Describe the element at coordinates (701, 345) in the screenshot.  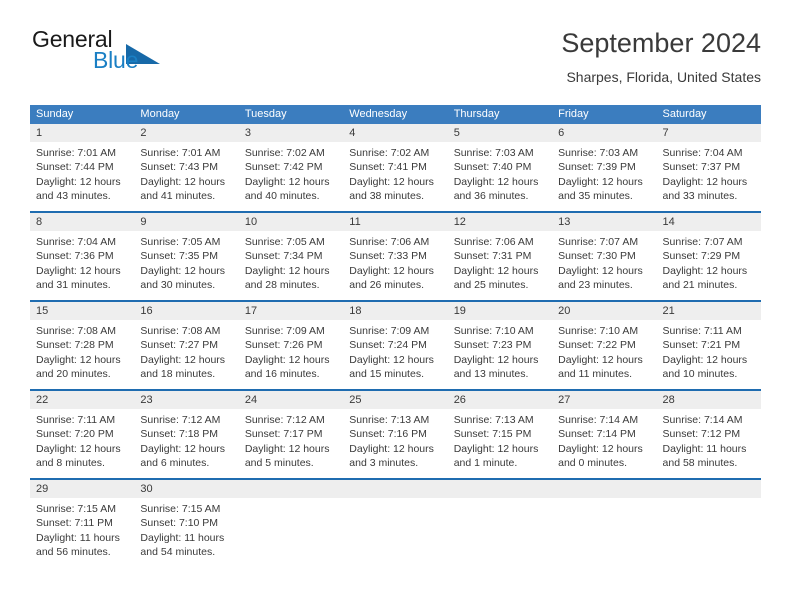
I see `sunset-text: Sunset: 7:21 PM` at that location.